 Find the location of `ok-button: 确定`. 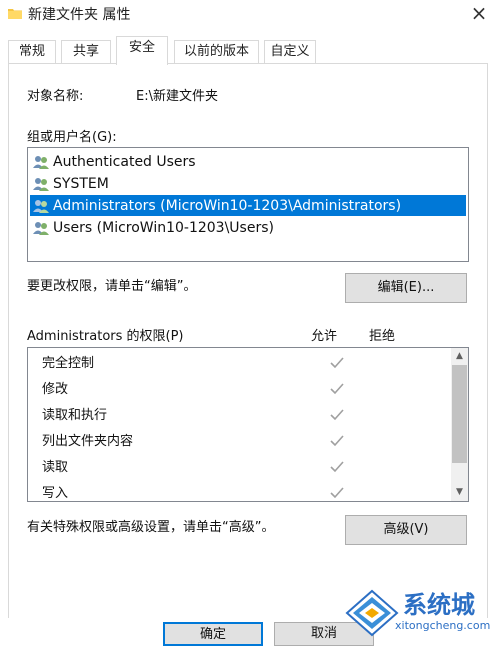

ok-button: 确定 is located at coordinates (213, 634).